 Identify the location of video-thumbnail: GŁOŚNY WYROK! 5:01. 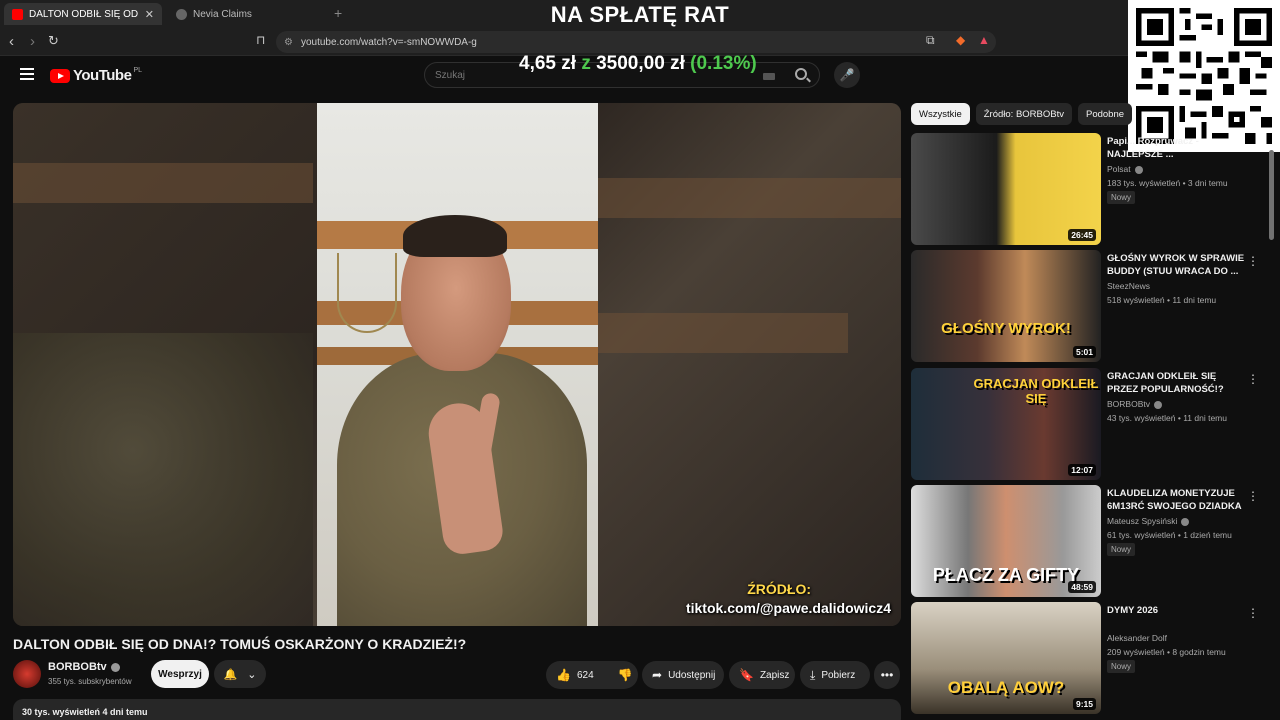
(1006, 306).